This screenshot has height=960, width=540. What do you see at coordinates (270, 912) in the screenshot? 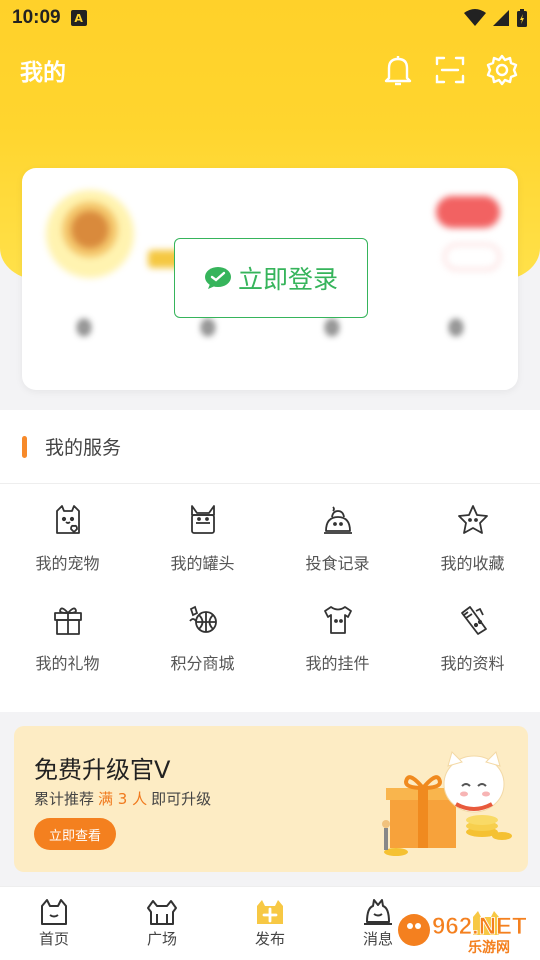
I see `publish-icon` at bounding box center [270, 912].